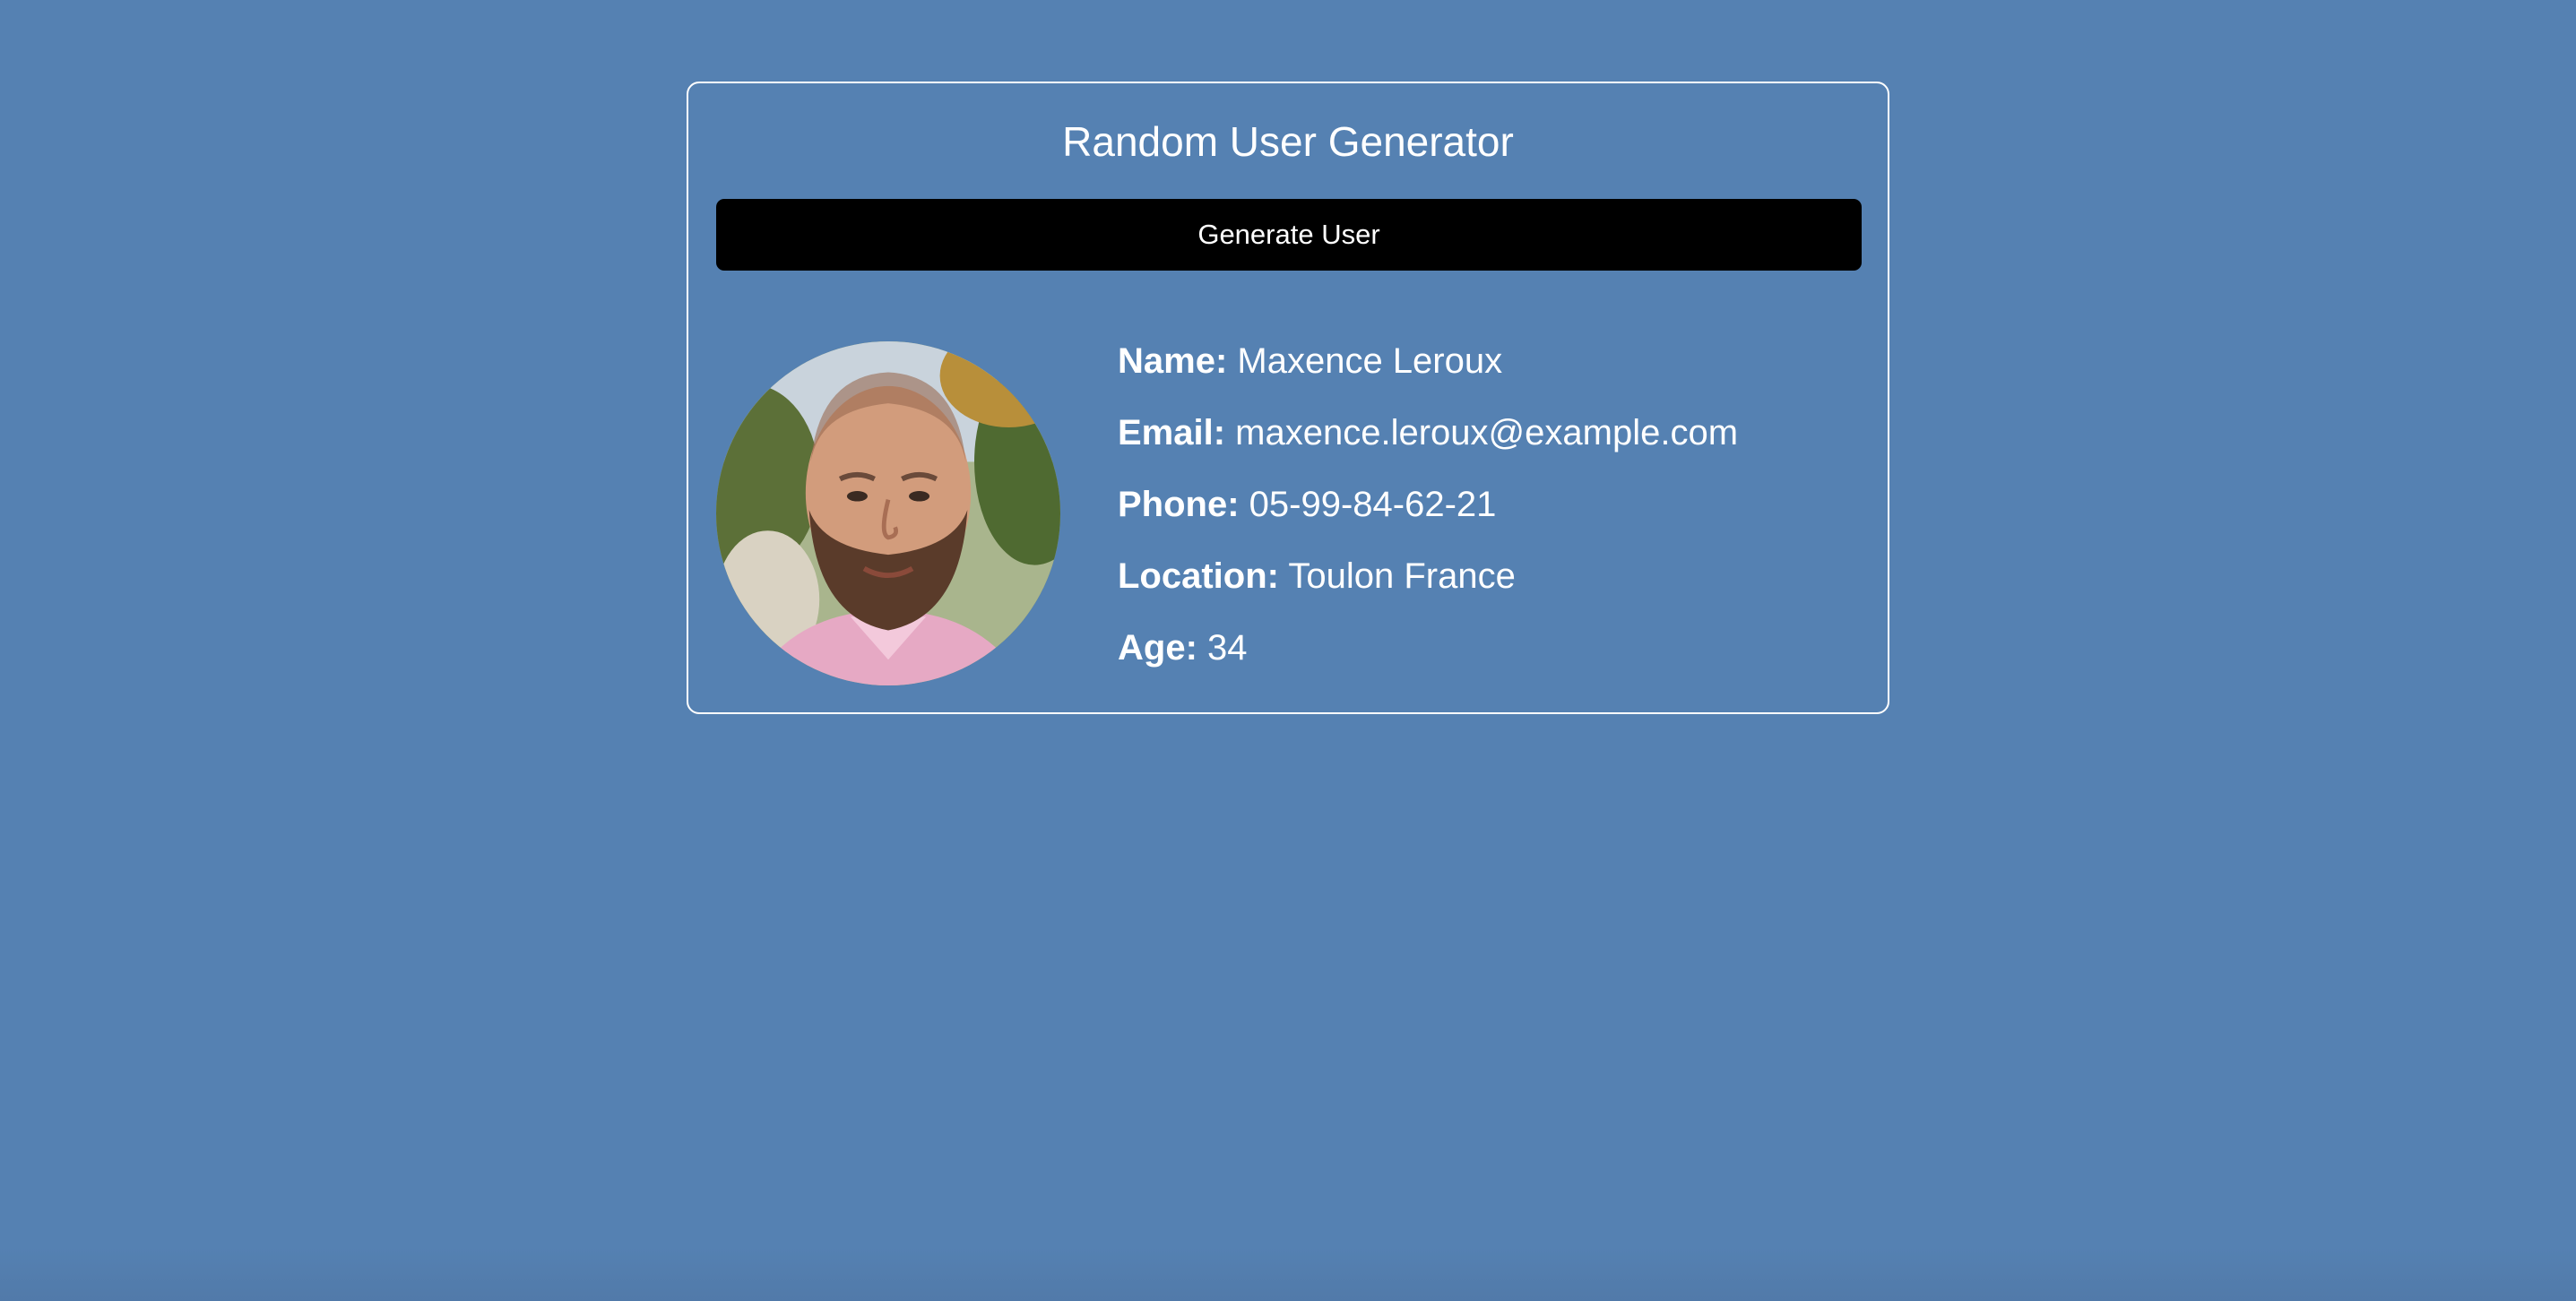  I want to click on bottom-shadow, so click(1288, 1274).